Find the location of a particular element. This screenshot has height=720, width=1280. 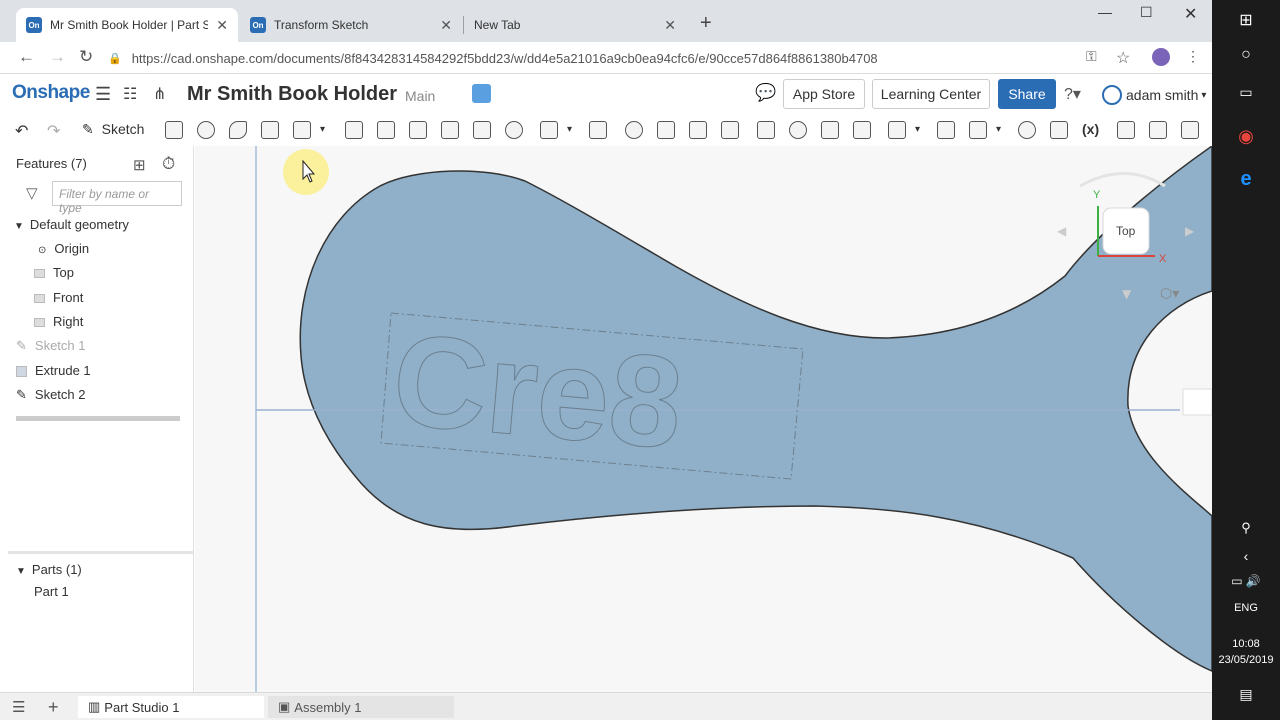

cortana-search-icon: ○ is located at coordinates (1246, 55).